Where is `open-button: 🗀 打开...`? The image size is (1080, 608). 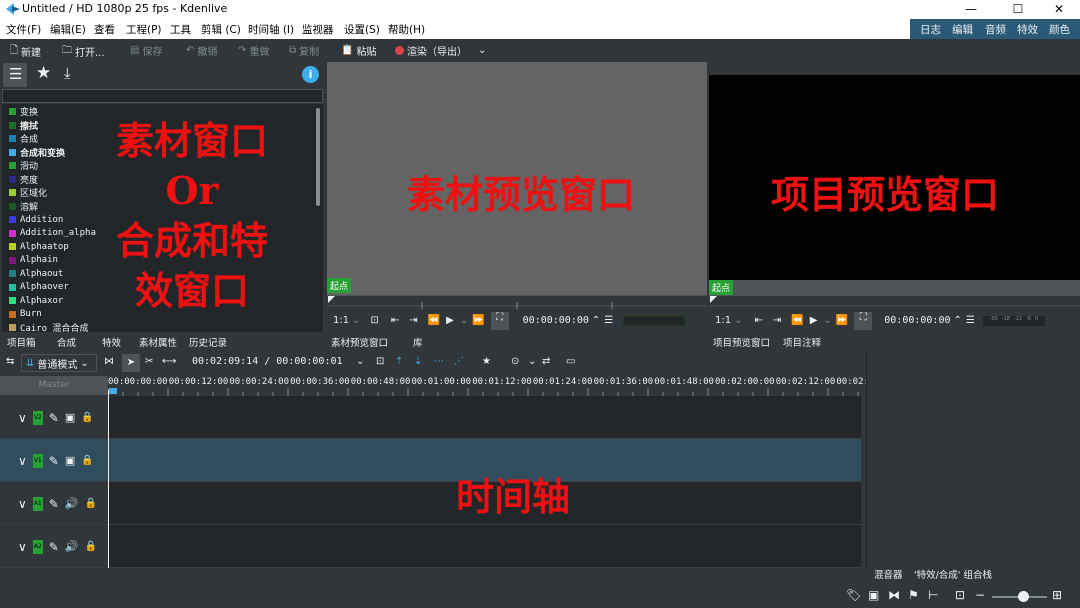
open-button: 🗀 打开... is located at coordinates (83, 51).